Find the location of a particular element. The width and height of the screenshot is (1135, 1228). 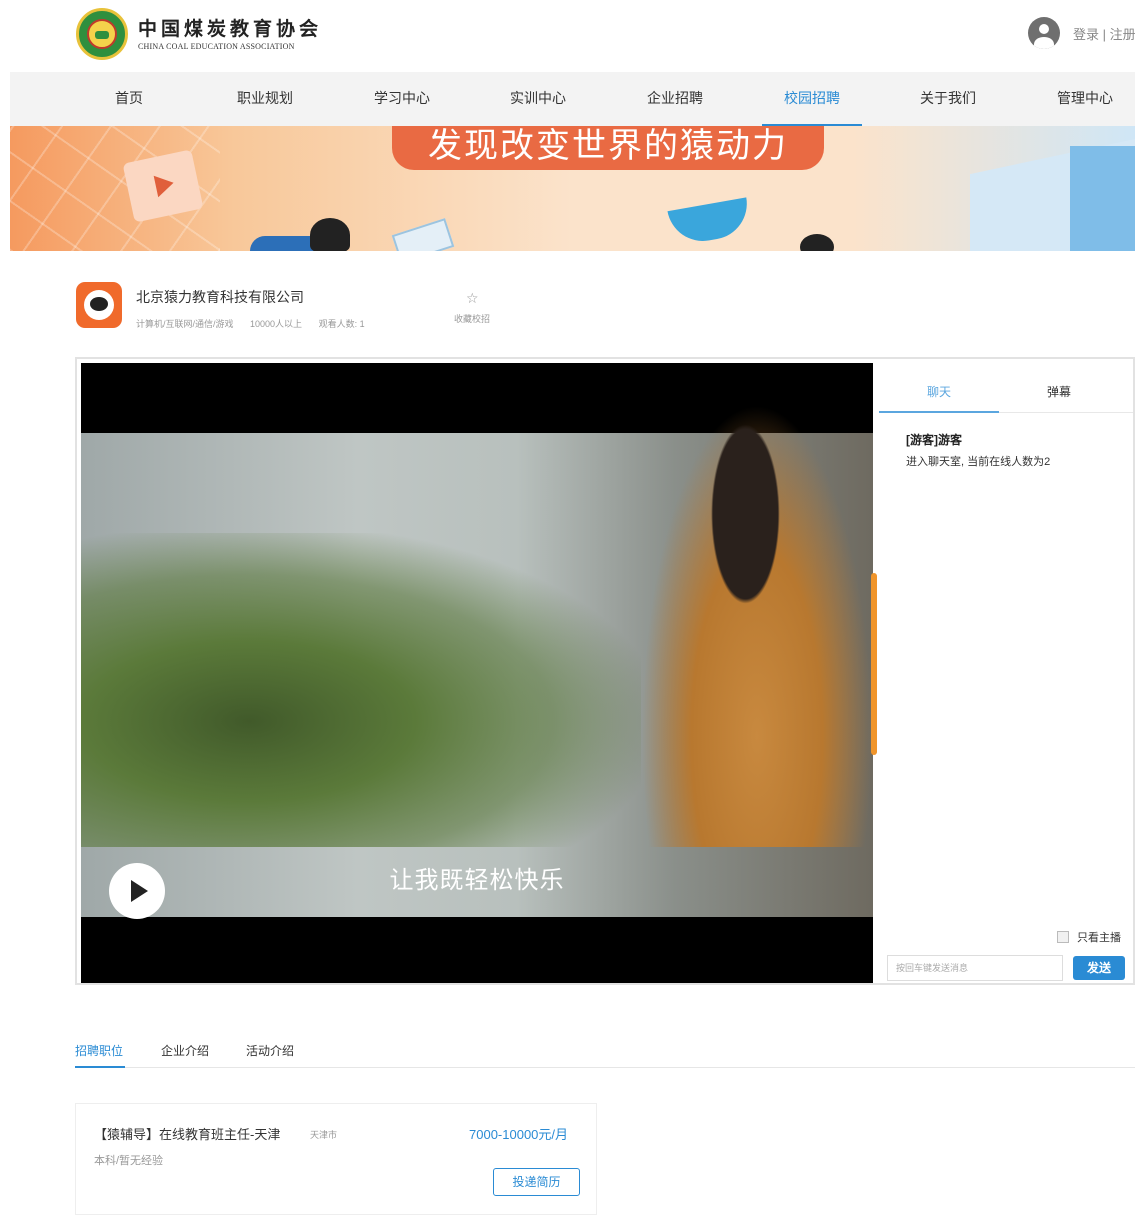

banner-slogan: 发现改变世界的猿动力 is located at coordinates (608, 148).